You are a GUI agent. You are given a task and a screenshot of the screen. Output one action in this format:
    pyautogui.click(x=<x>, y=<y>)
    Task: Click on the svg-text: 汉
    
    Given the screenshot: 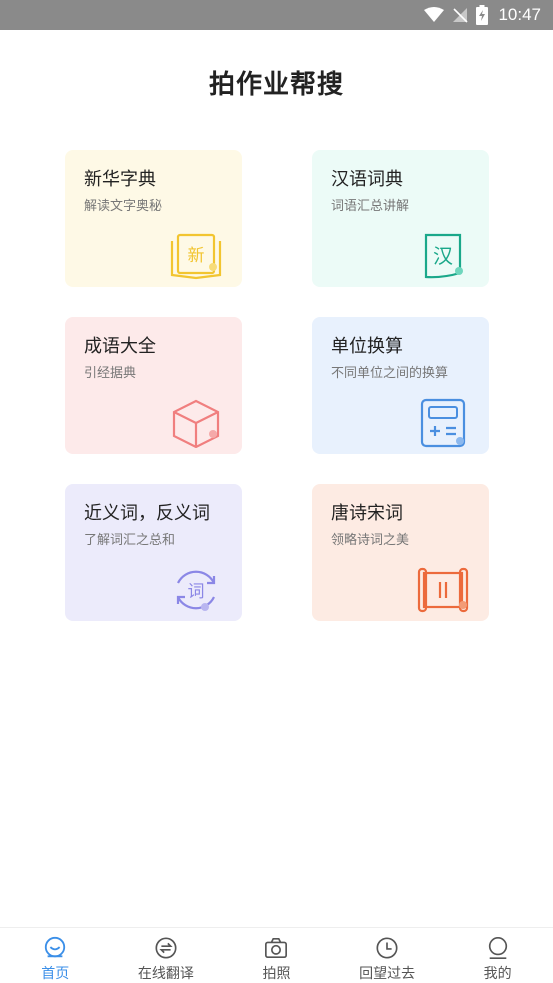 What is the action you would take?
    pyautogui.click(x=443, y=256)
    